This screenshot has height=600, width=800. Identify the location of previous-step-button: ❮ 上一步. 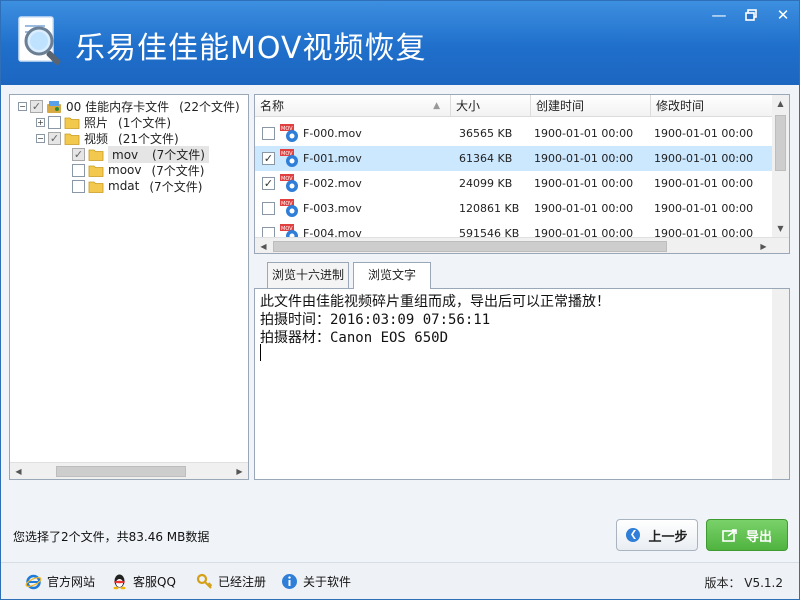
(657, 535).